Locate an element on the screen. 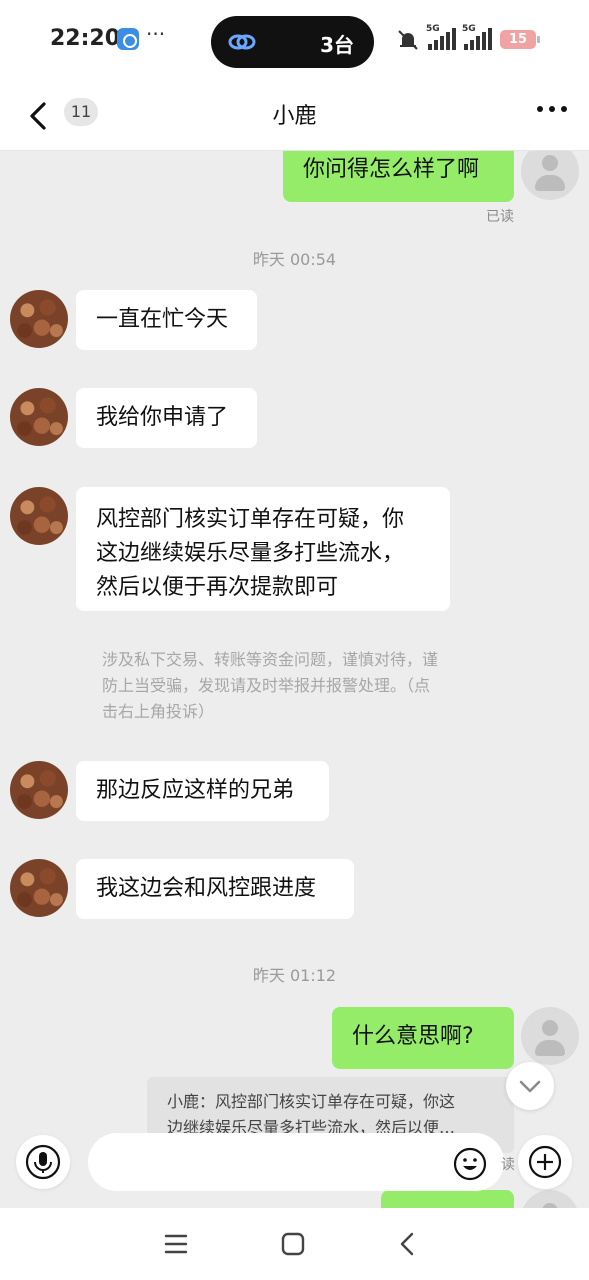 The width and height of the screenshot is (589, 1280). back-nav-icon is located at coordinates (408, 1244).